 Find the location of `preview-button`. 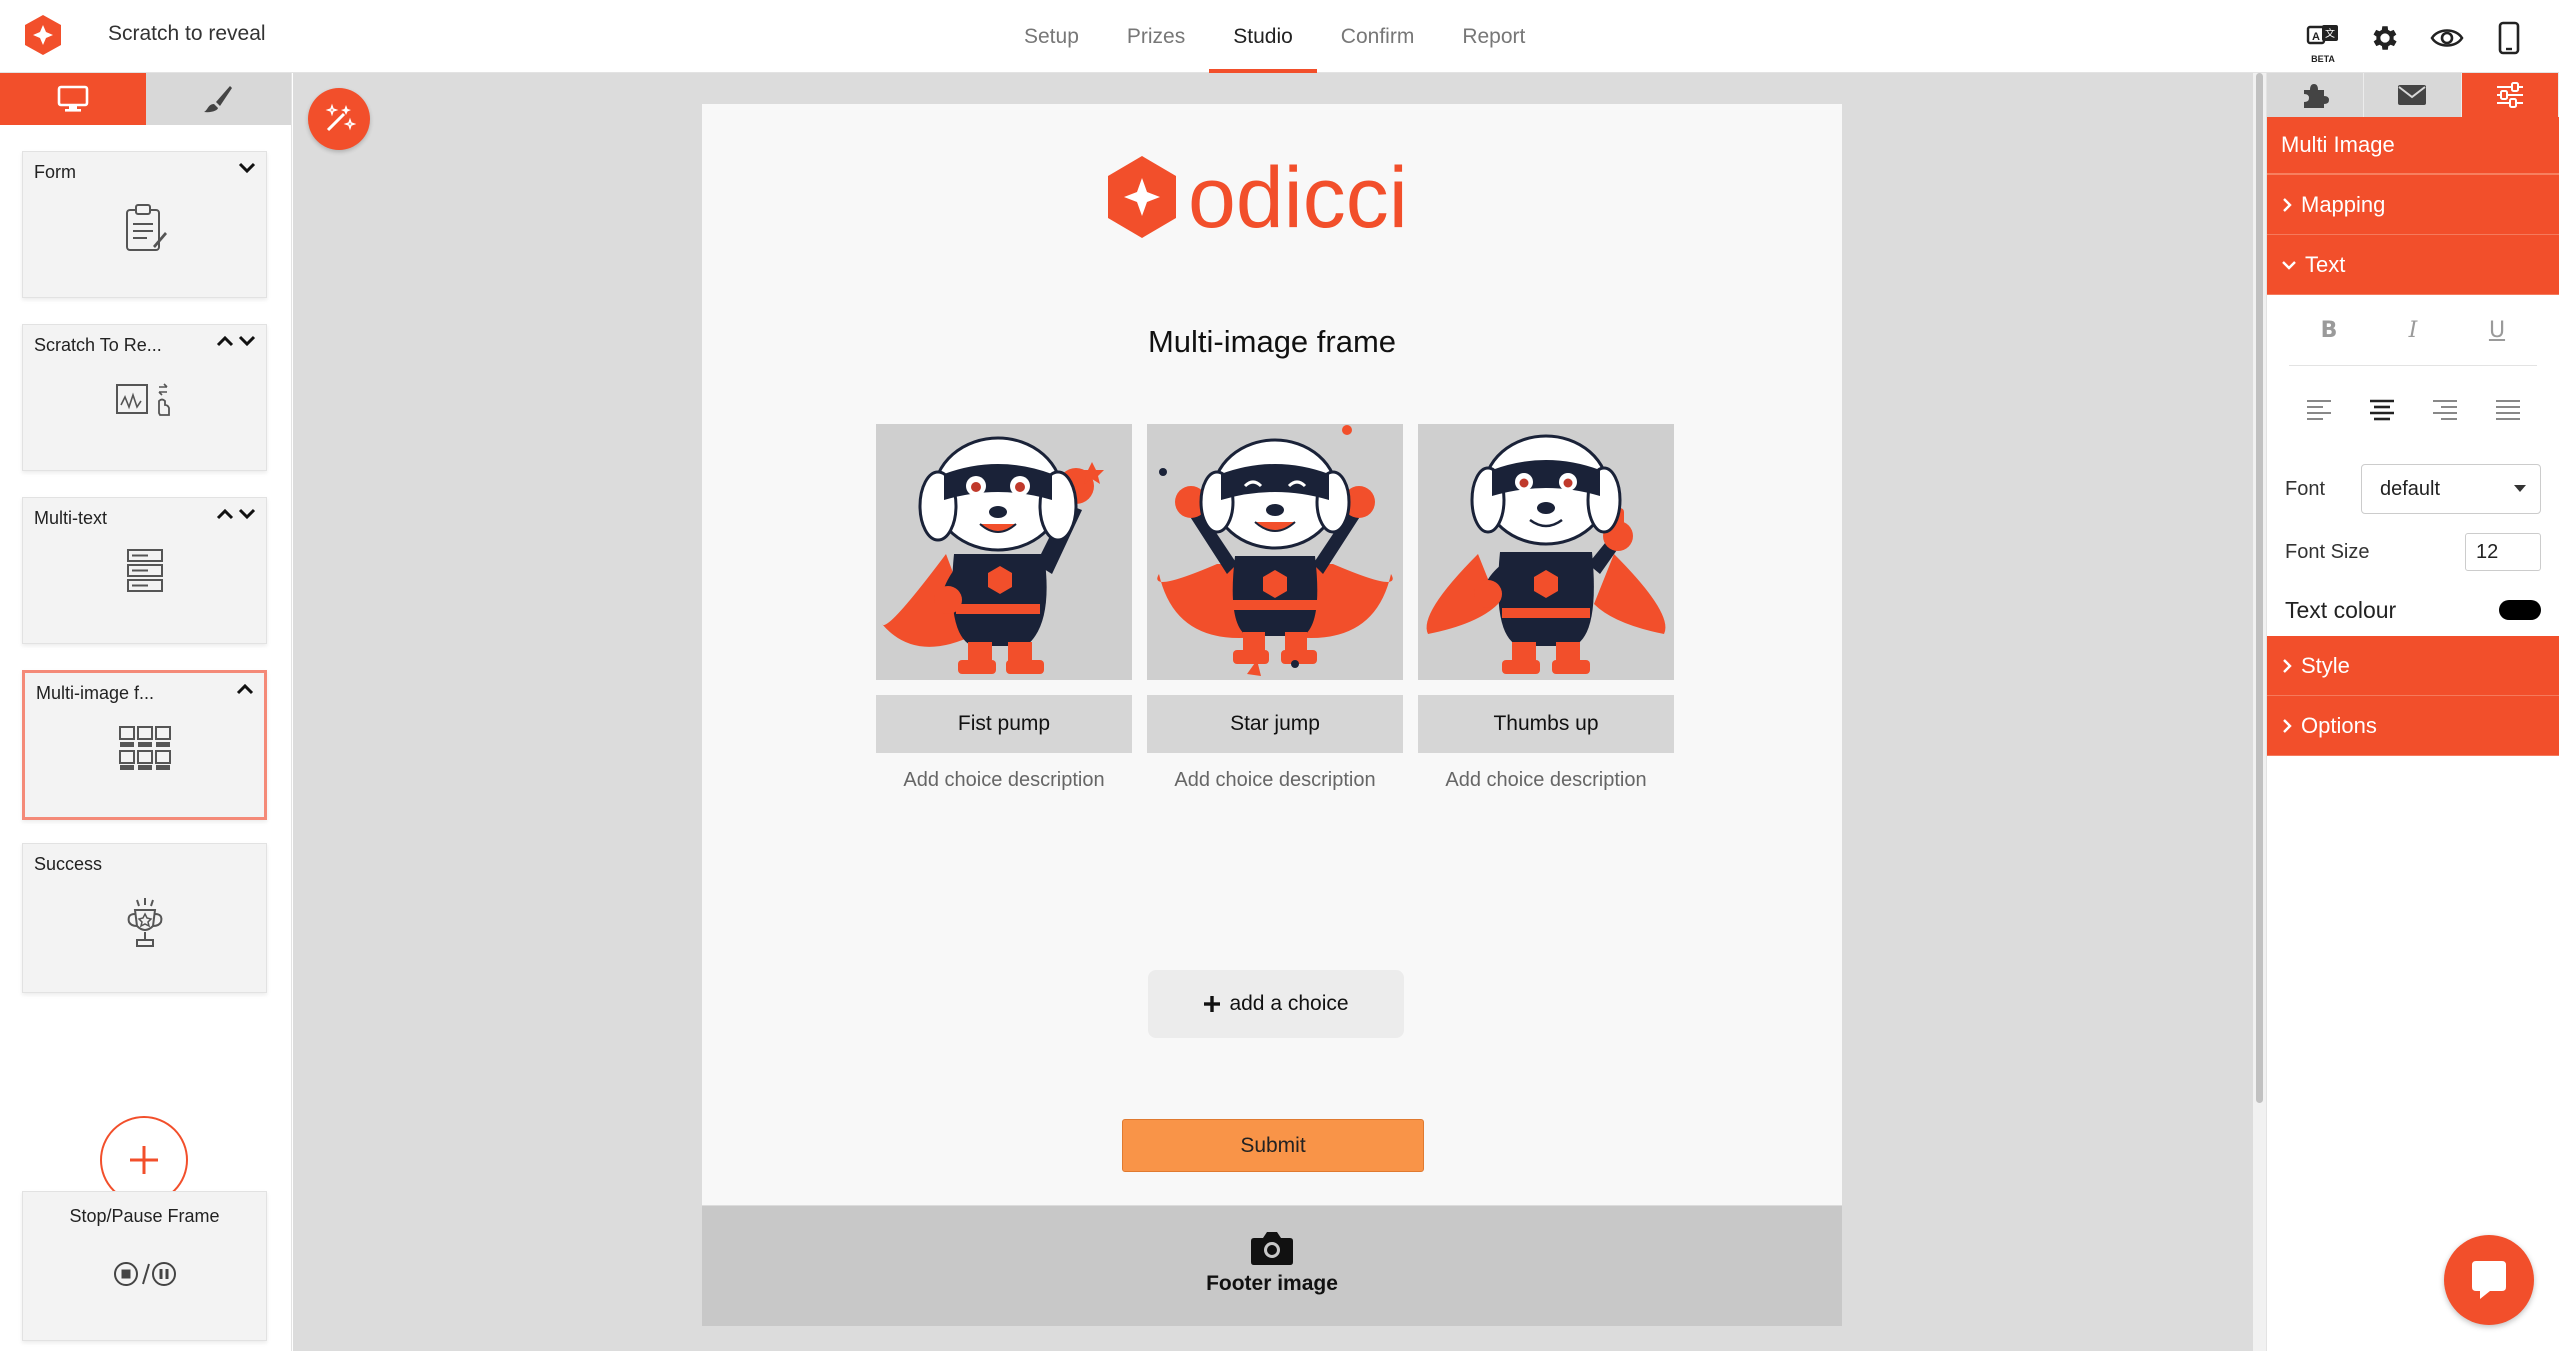

preview-button is located at coordinates (2447, 38).